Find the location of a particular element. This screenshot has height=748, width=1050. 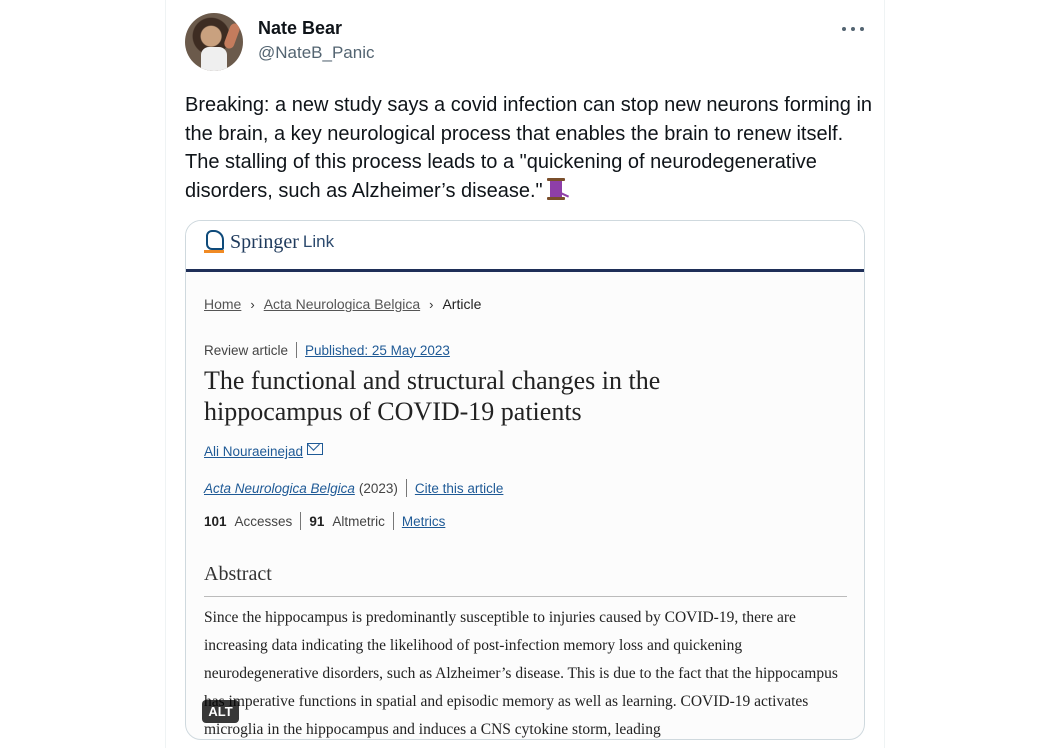

mail-icon is located at coordinates (315, 448).